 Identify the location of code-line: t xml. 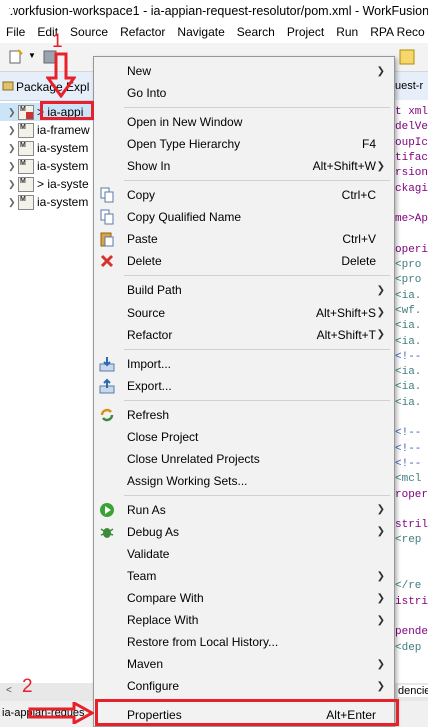
(411, 112).